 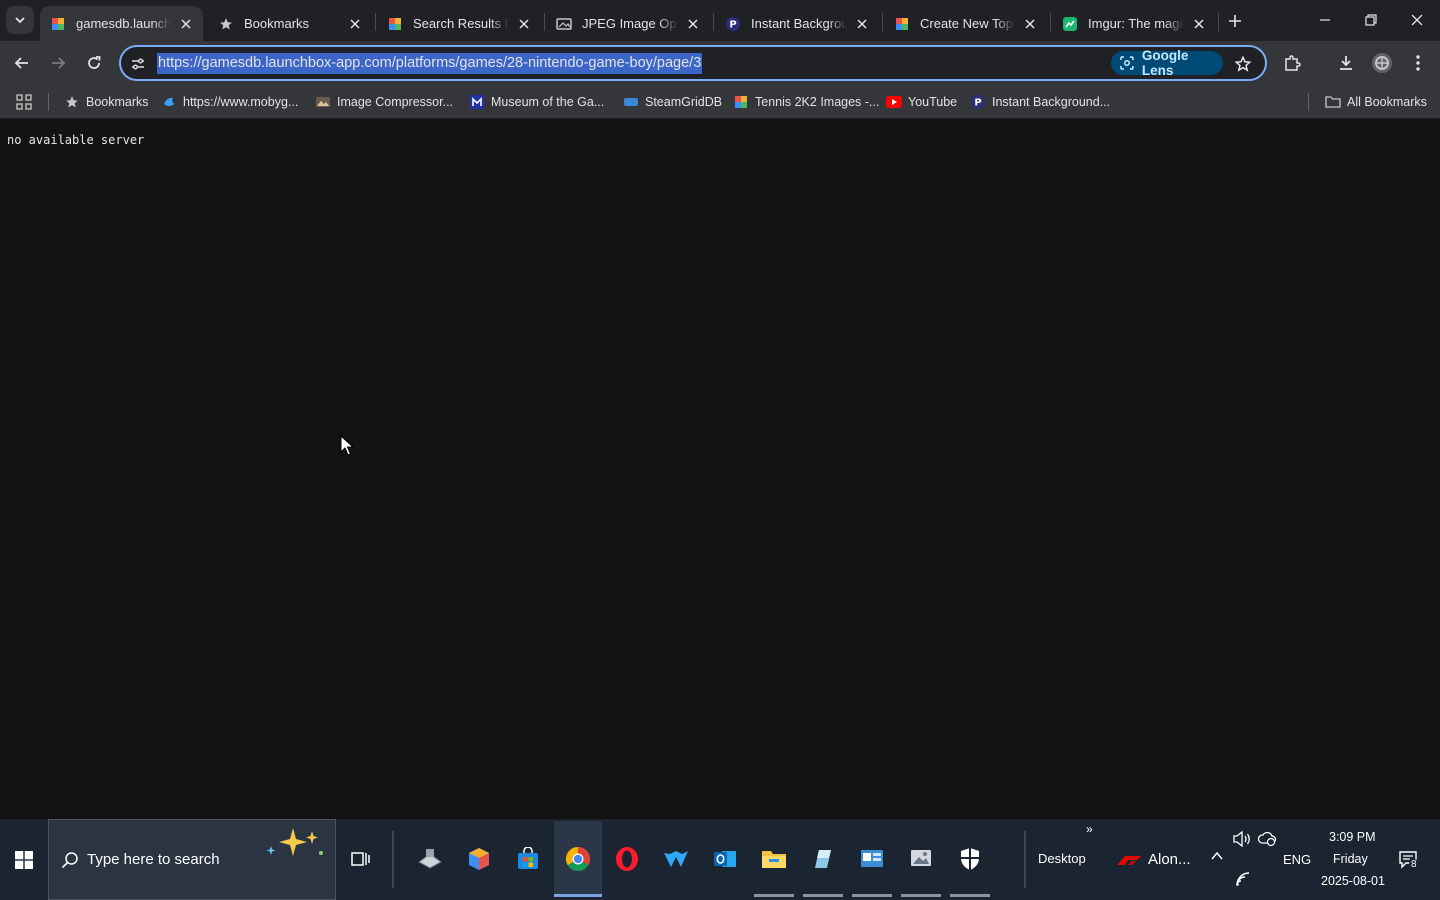 What do you see at coordinates (1243, 880) in the screenshot?
I see `network-button` at bounding box center [1243, 880].